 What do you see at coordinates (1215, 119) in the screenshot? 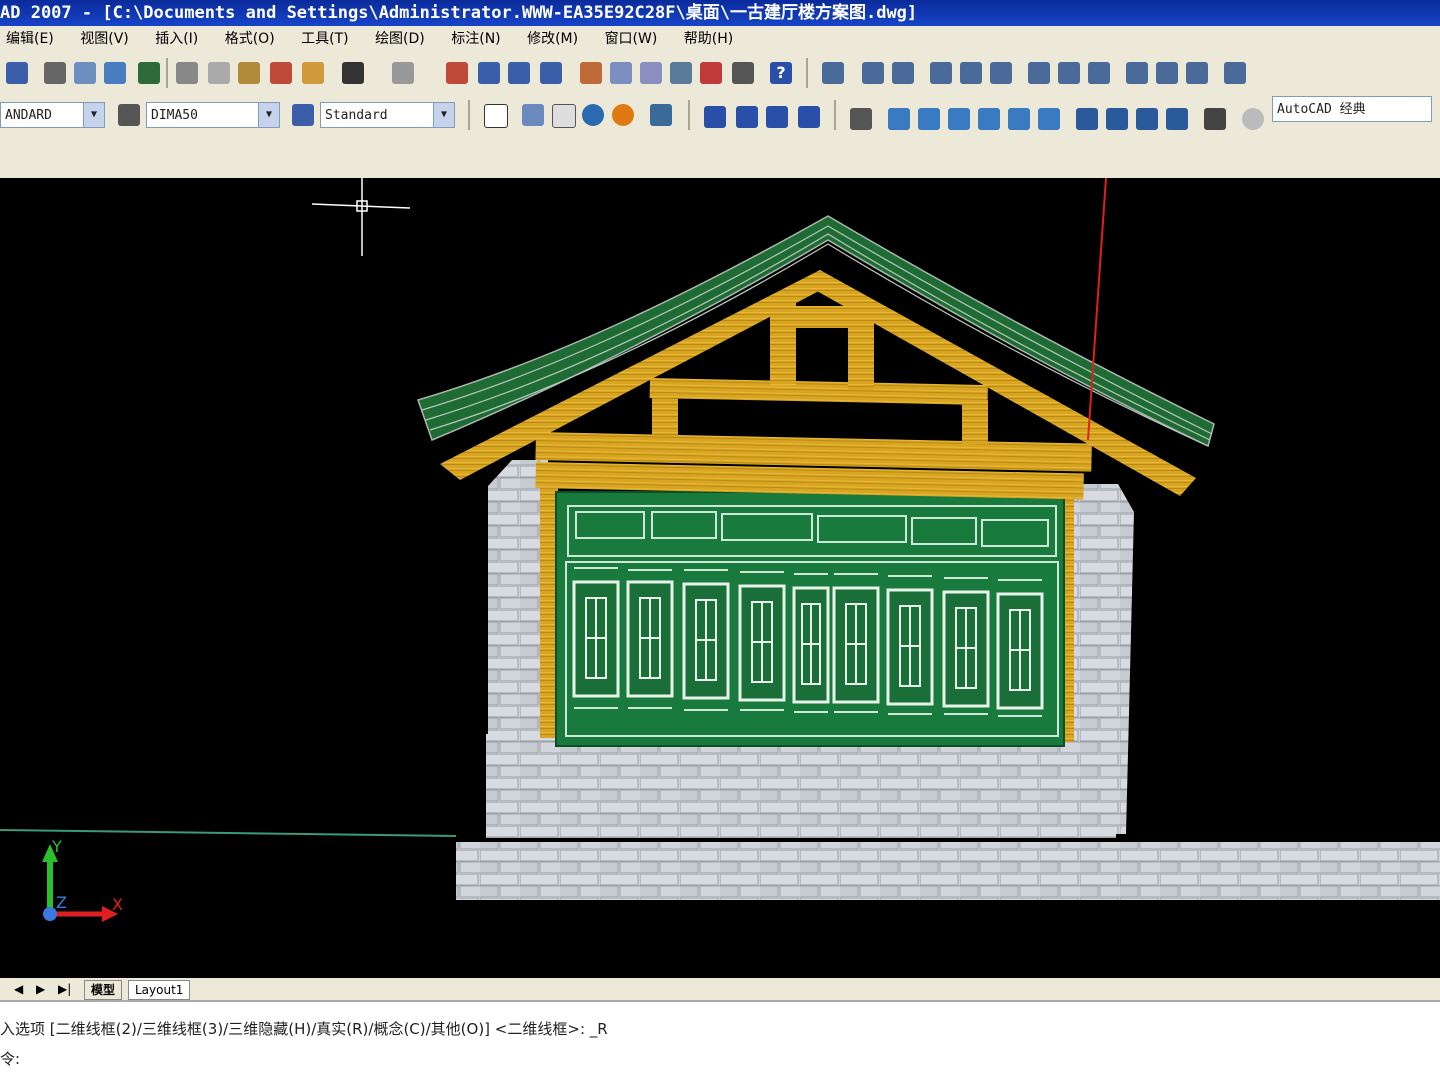
I see `camera-icon` at bounding box center [1215, 119].